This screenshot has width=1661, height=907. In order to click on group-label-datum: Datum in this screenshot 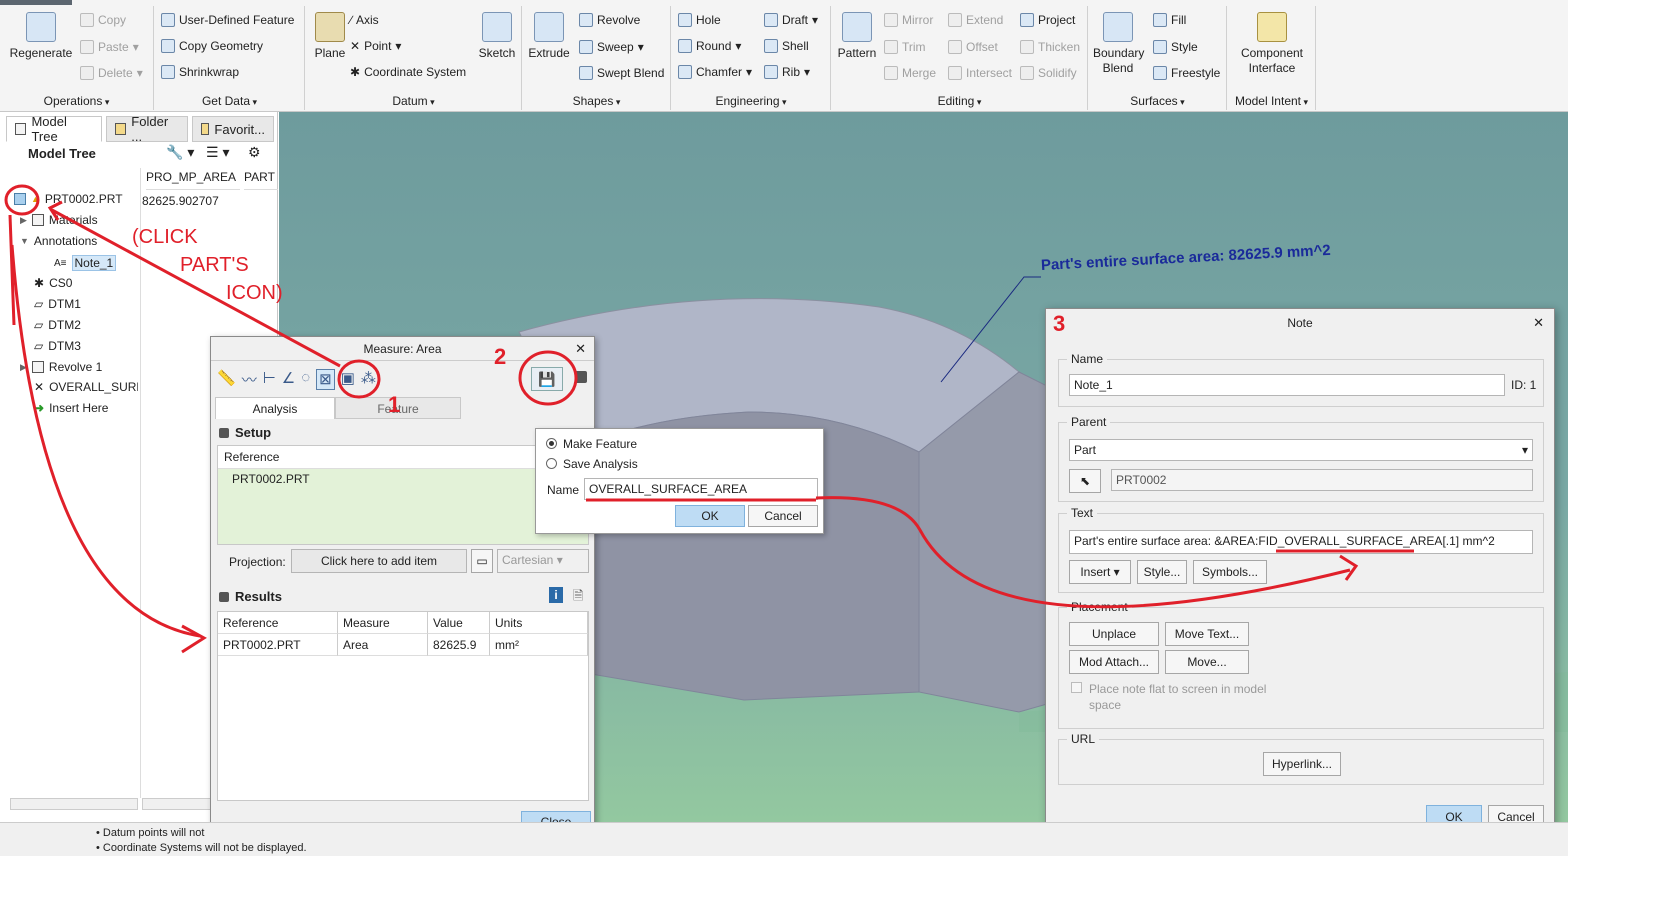, I will do `click(413, 101)`.